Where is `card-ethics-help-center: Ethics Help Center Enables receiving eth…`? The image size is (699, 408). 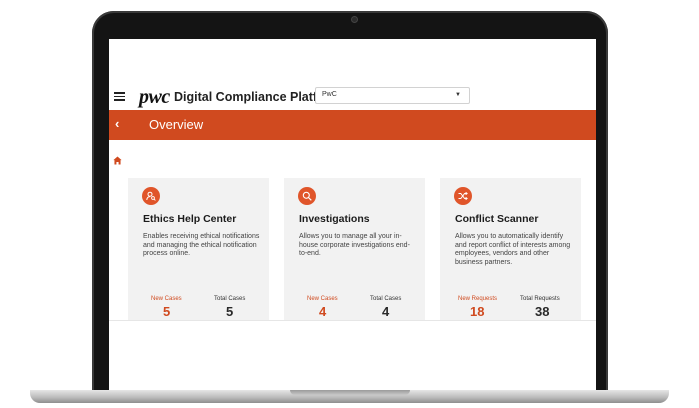
card-ethics-help-center: Ethics Help Center Enables receiving eth… is located at coordinates (198, 249).